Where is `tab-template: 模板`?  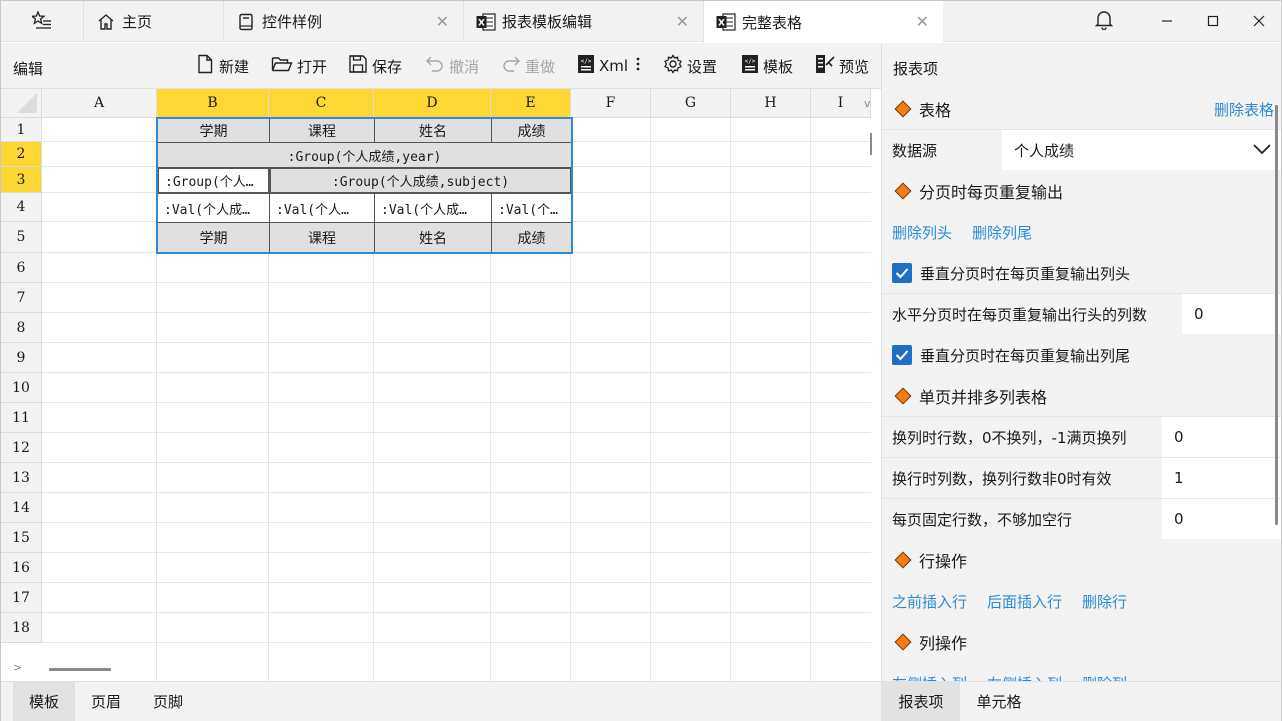
tab-template: 模板 is located at coordinates (44, 701).